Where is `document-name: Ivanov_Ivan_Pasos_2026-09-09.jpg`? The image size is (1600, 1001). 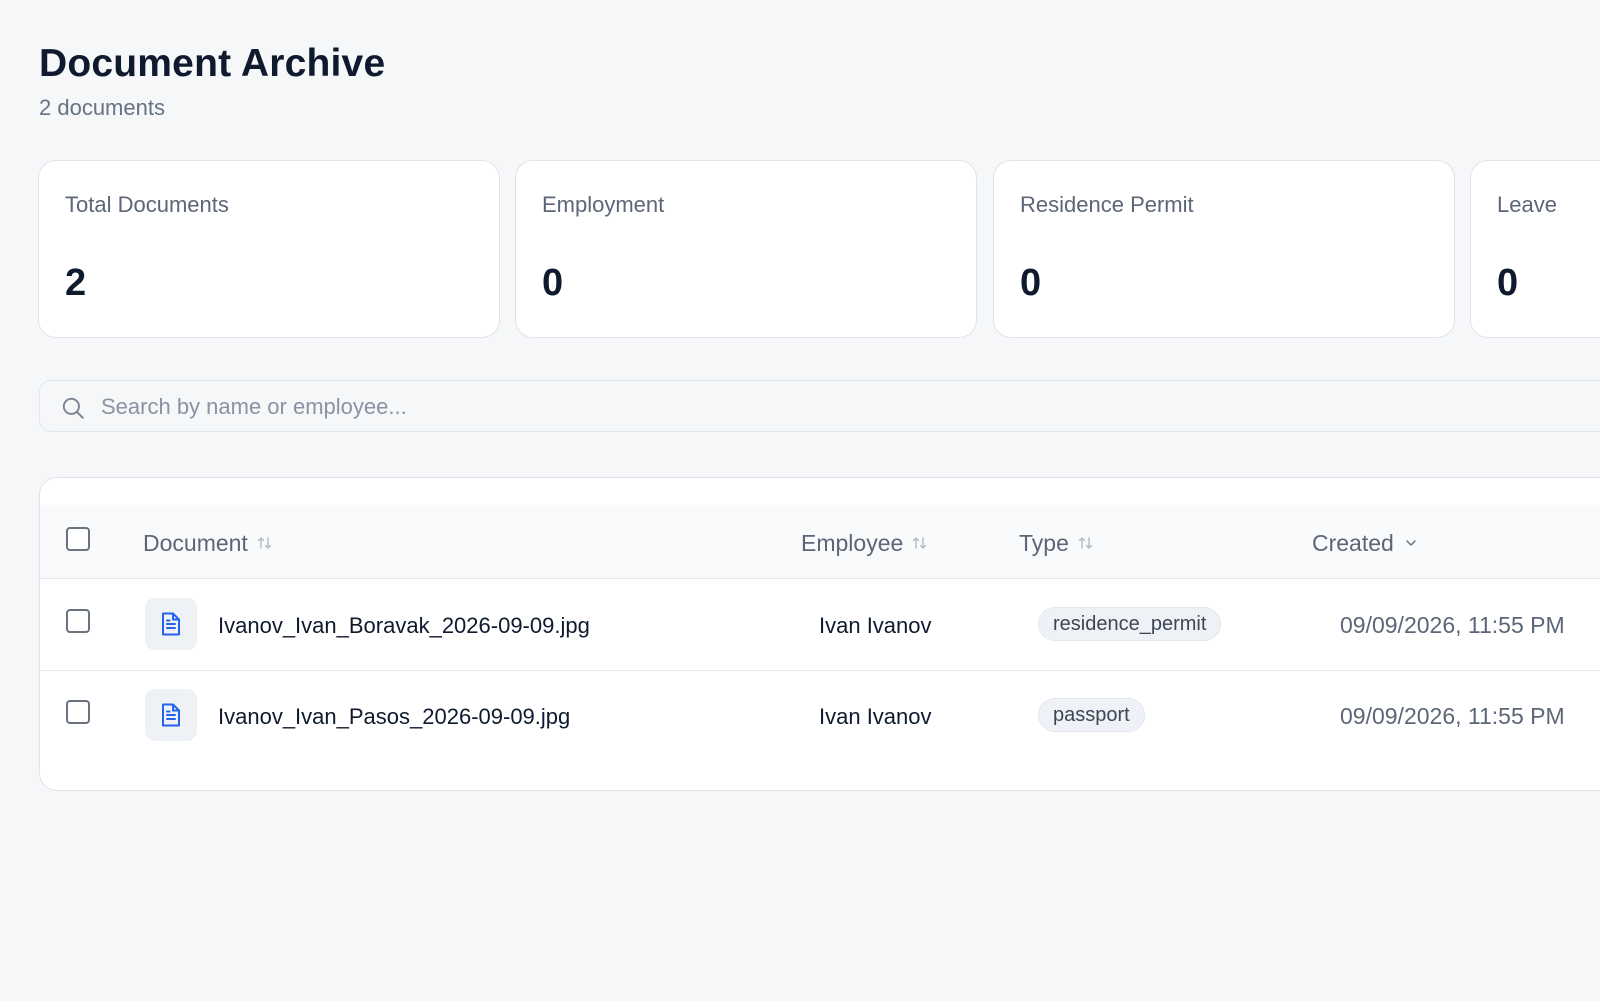
document-name: Ivanov_Ivan_Pasos_2026-09-09.jpg is located at coordinates (394, 717).